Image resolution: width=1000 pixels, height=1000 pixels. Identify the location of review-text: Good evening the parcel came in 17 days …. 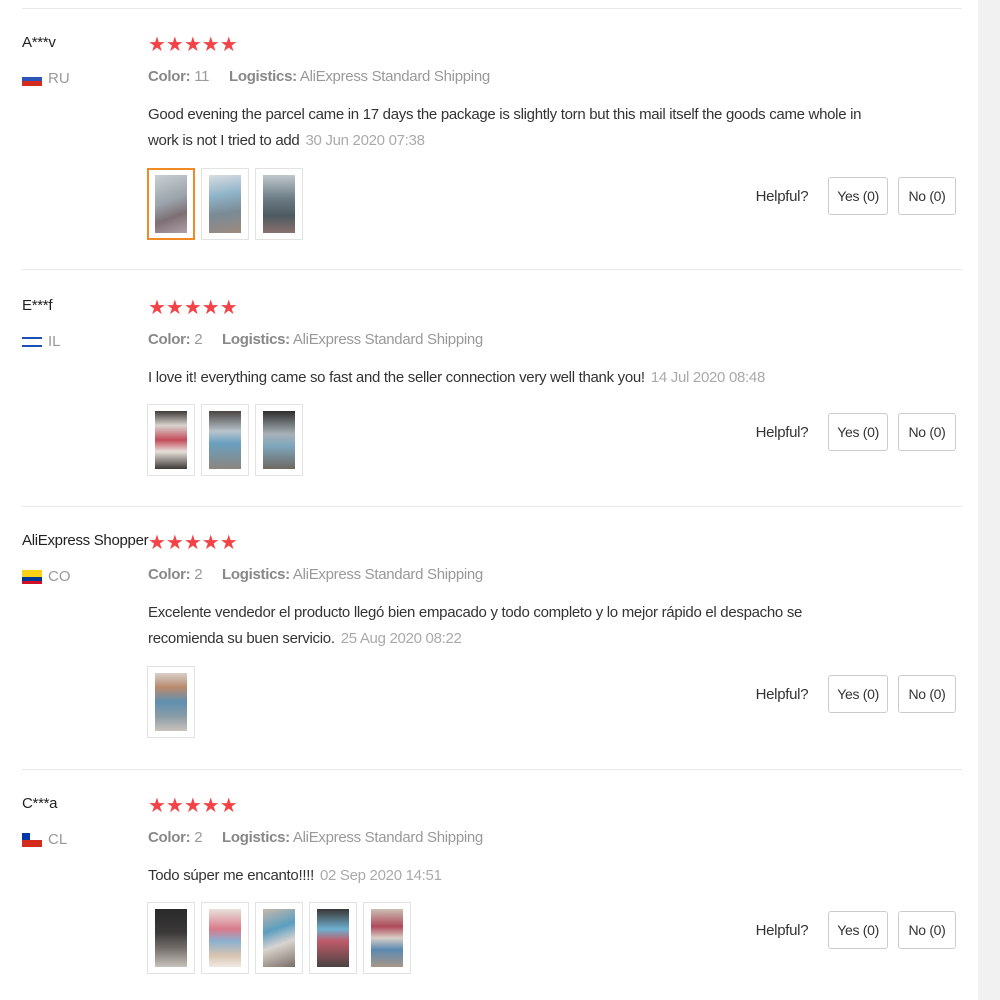
(508, 128).